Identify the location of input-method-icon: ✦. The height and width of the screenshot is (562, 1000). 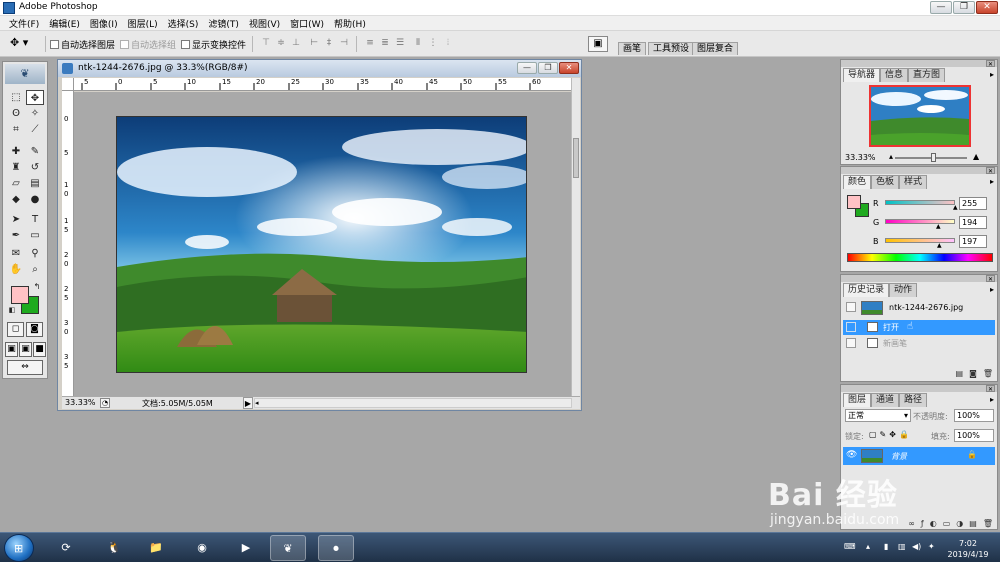
(931, 546).